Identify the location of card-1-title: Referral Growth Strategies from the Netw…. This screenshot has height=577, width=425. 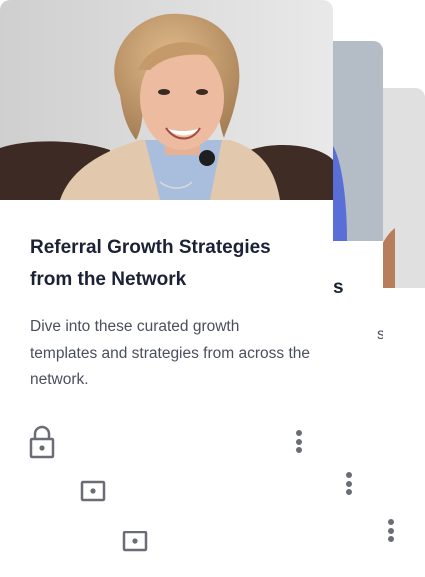
(170, 264).